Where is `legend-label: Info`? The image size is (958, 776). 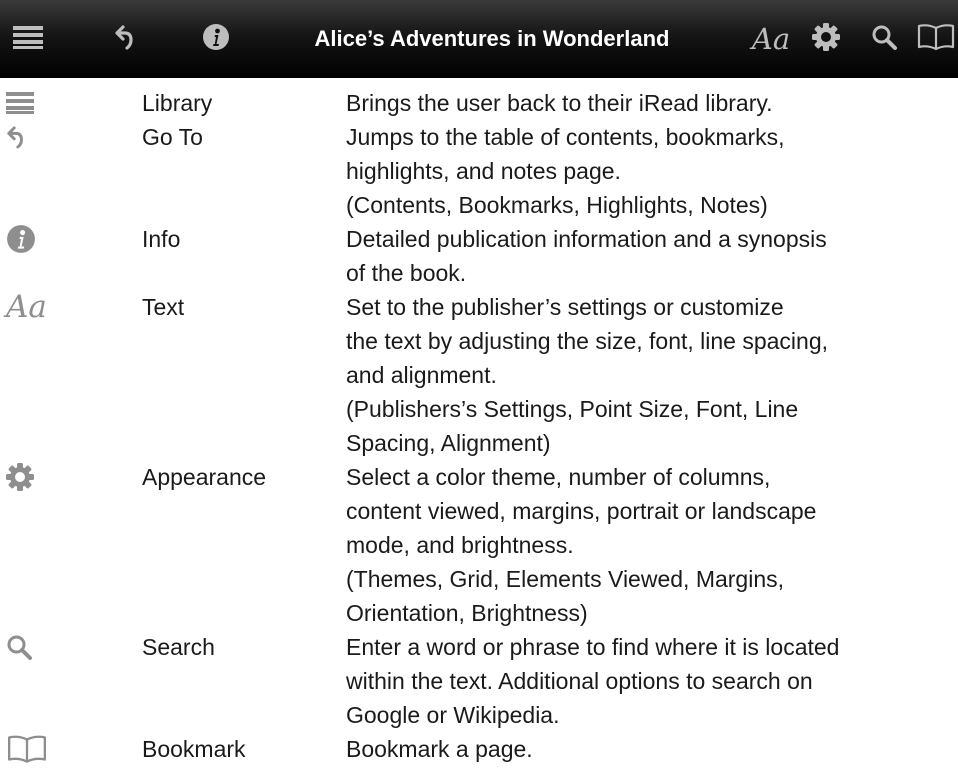
legend-label: Info is located at coordinates (161, 239).